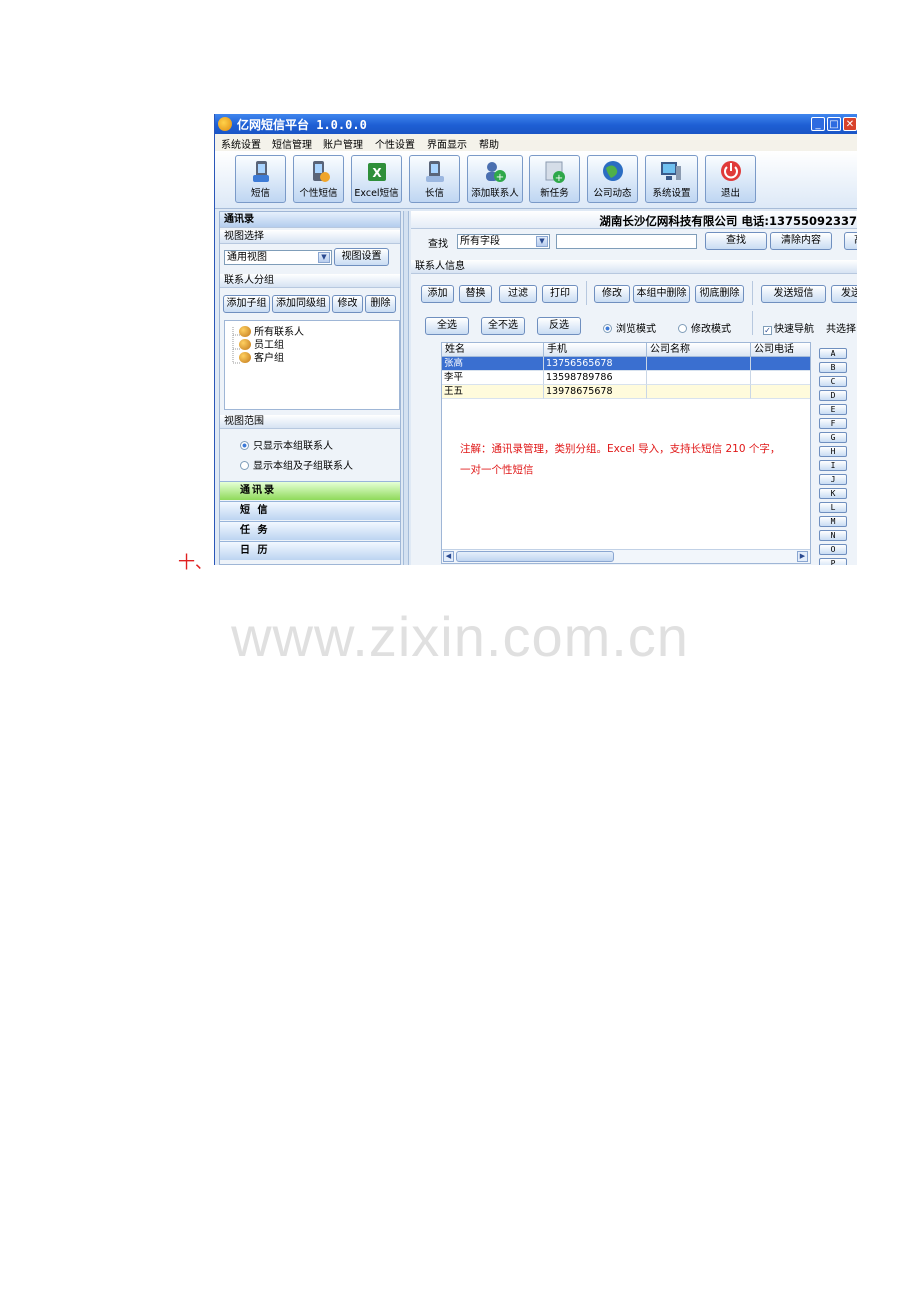 This screenshot has height=1302, width=920. Describe the element at coordinates (833, 465) in the screenshot. I see `alpha-button-i: I` at that location.